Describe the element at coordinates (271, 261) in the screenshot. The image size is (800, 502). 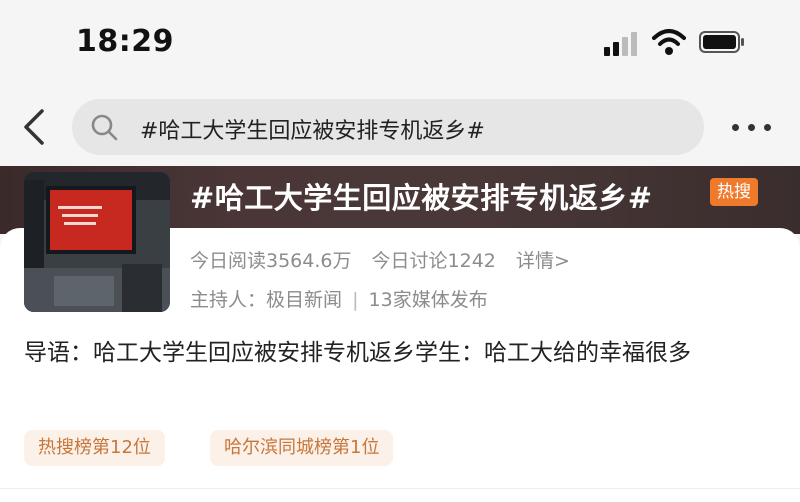
I see `reads-count: 今日阅读3564.6万` at that location.